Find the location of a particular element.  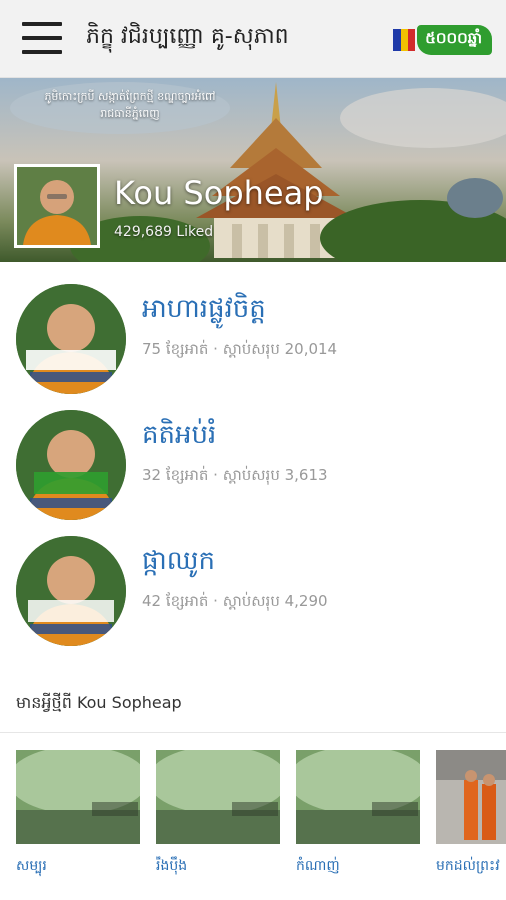

brand-logo: ៥០០០ឆ្នាំ is located at coordinates (442, 40).